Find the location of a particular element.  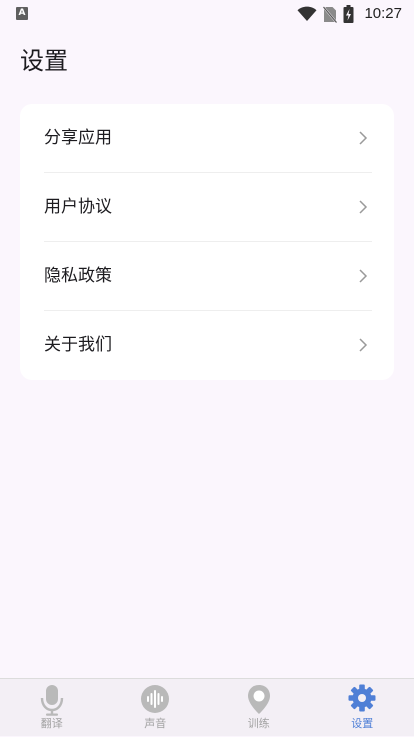

no-sim-icon is located at coordinates (330, 14).